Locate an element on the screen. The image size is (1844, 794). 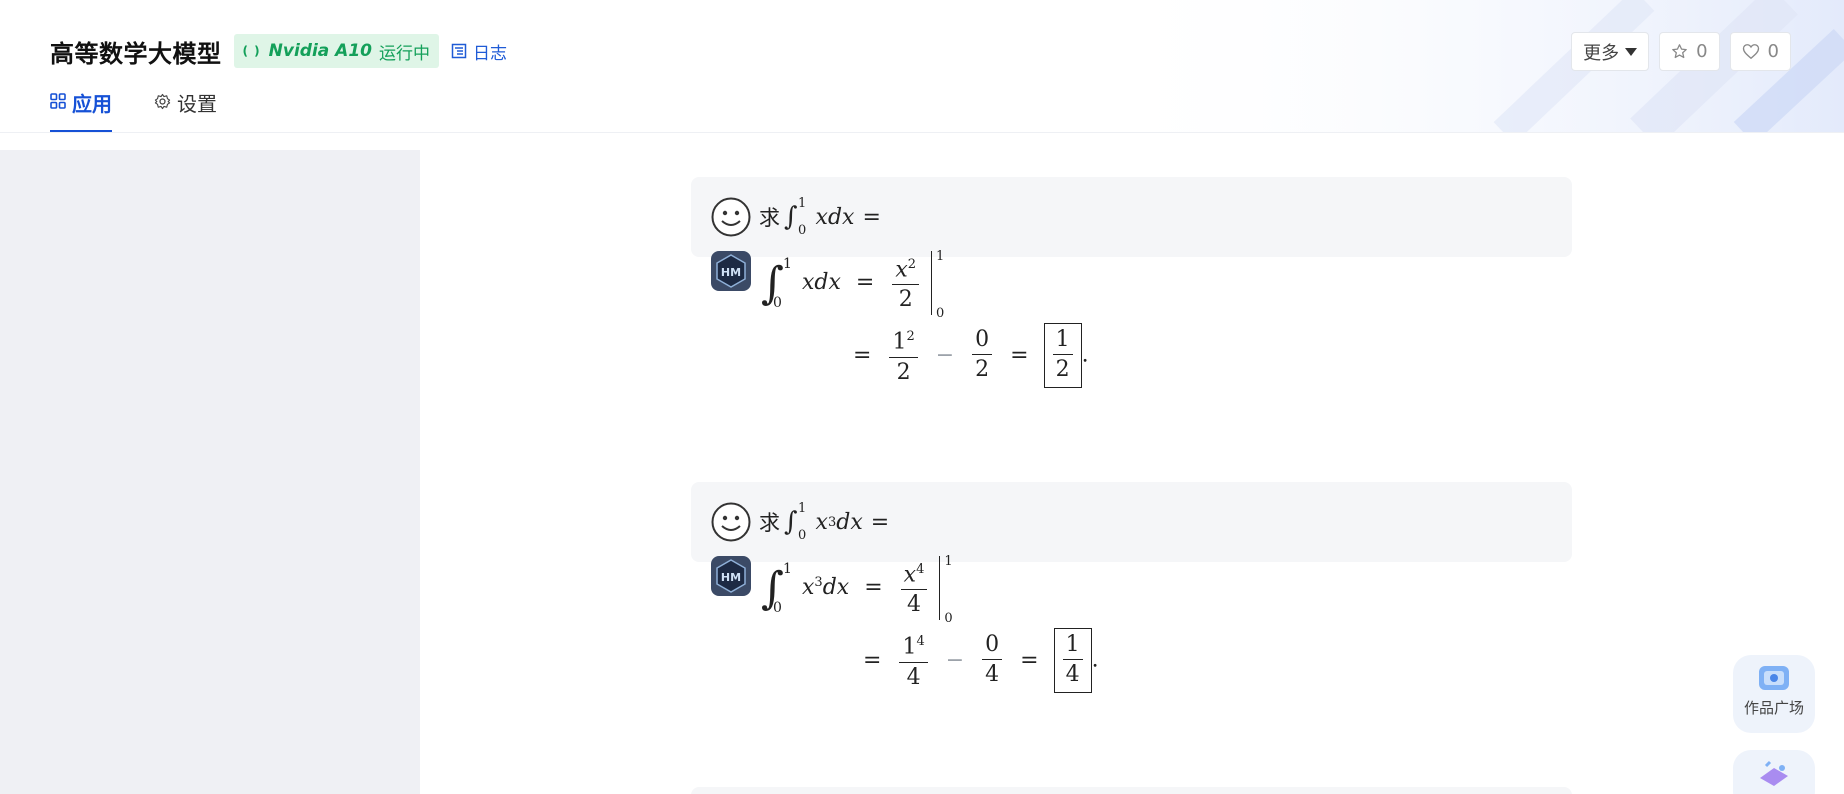
log-link: 日志 is located at coordinates (479, 51).